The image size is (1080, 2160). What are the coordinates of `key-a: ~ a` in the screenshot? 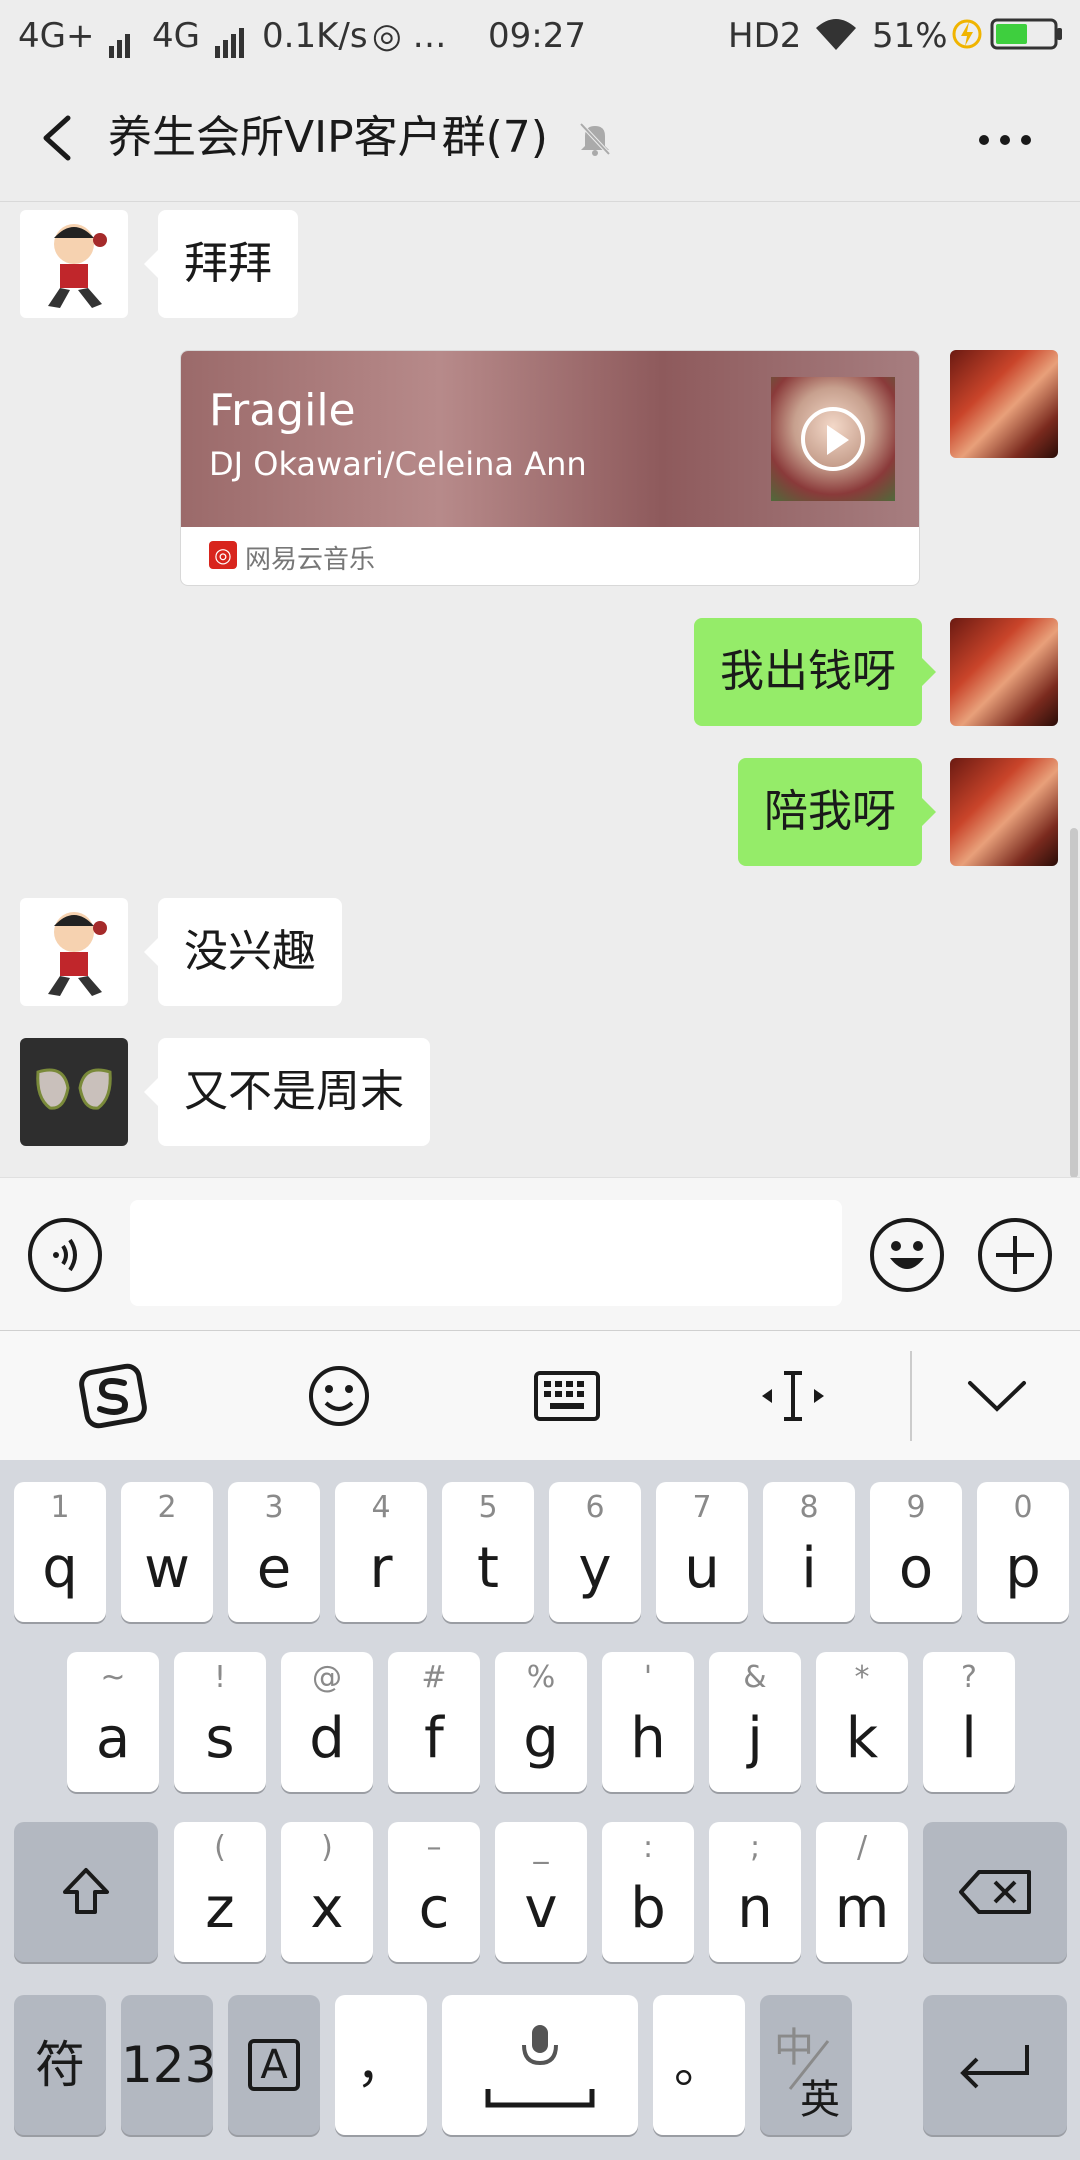 It's located at (113, 1722).